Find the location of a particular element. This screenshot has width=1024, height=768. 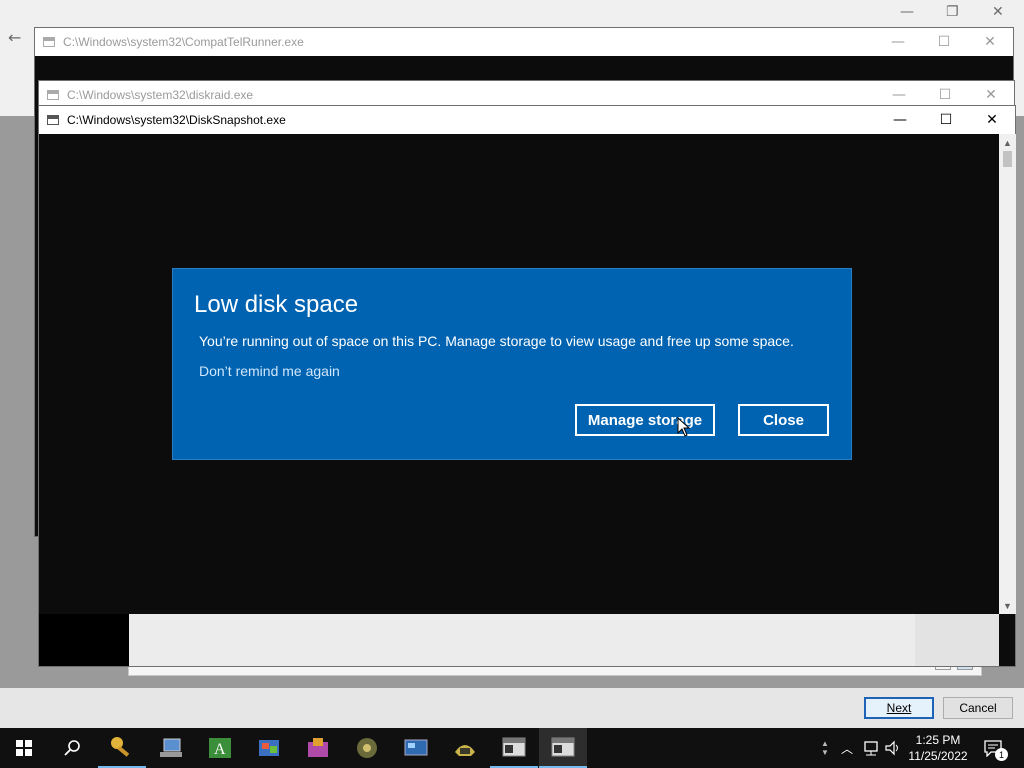

taskbar: A ▲ ▼ ︿ 1:25 PM 11/25/2022 1 is located at coordinates (512, 748).